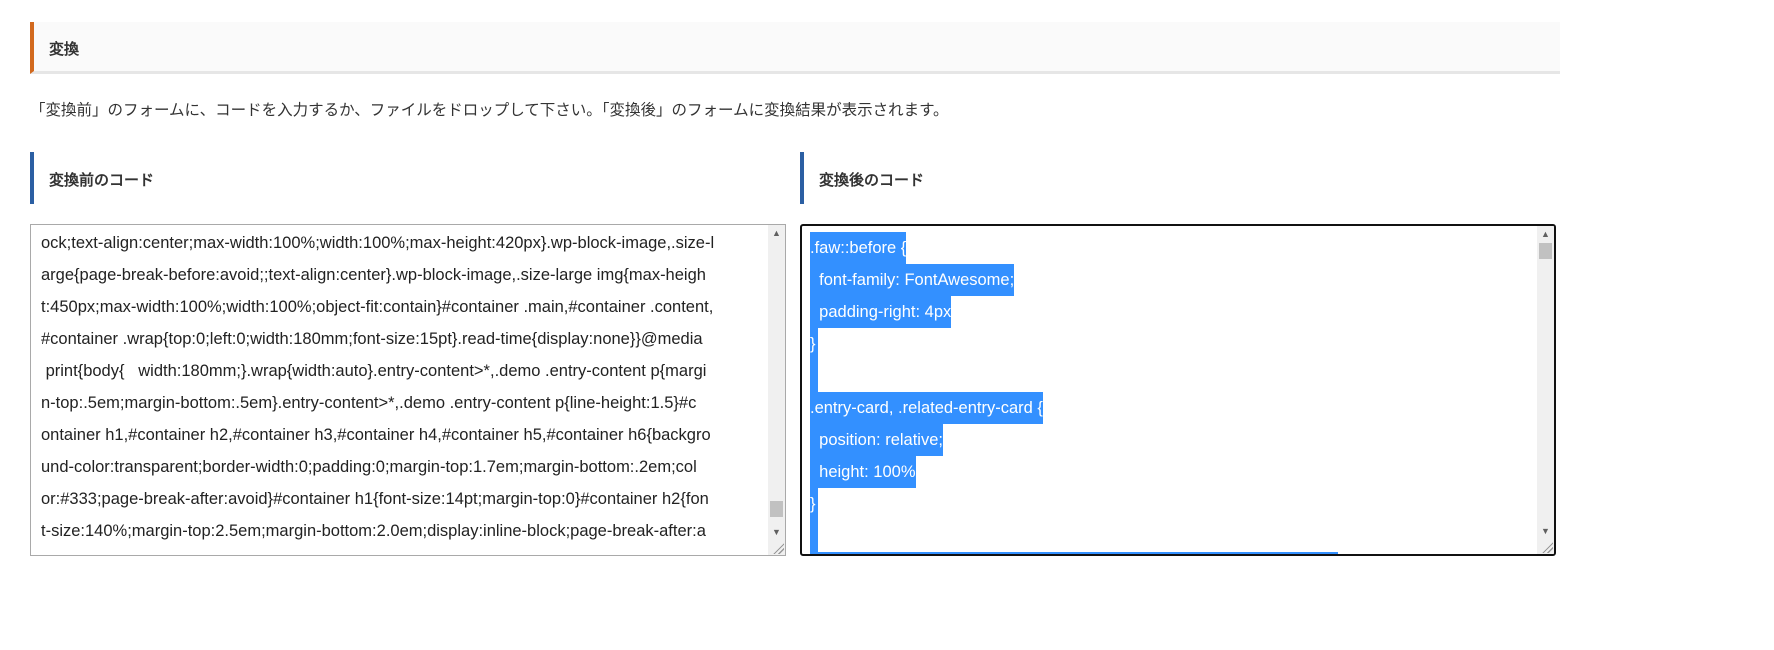 Image resolution: width=1774 pixels, height=650 pixels. Describe the element at coordinates (926, 408) in the screenshot. I see `code-line-text: .entry-card, .related-entry-card {` at that location.